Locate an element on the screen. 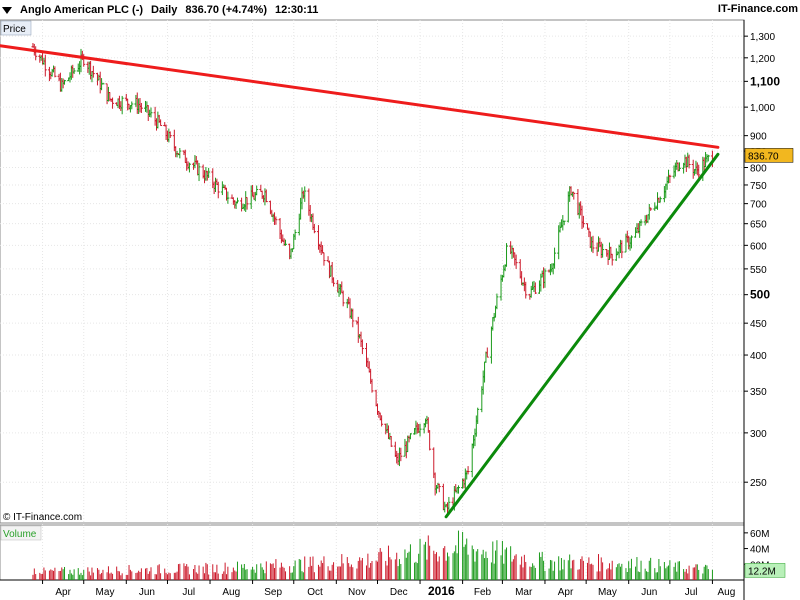  copyright-label: © IT-Finance.com is located at coordinates (42, 517).